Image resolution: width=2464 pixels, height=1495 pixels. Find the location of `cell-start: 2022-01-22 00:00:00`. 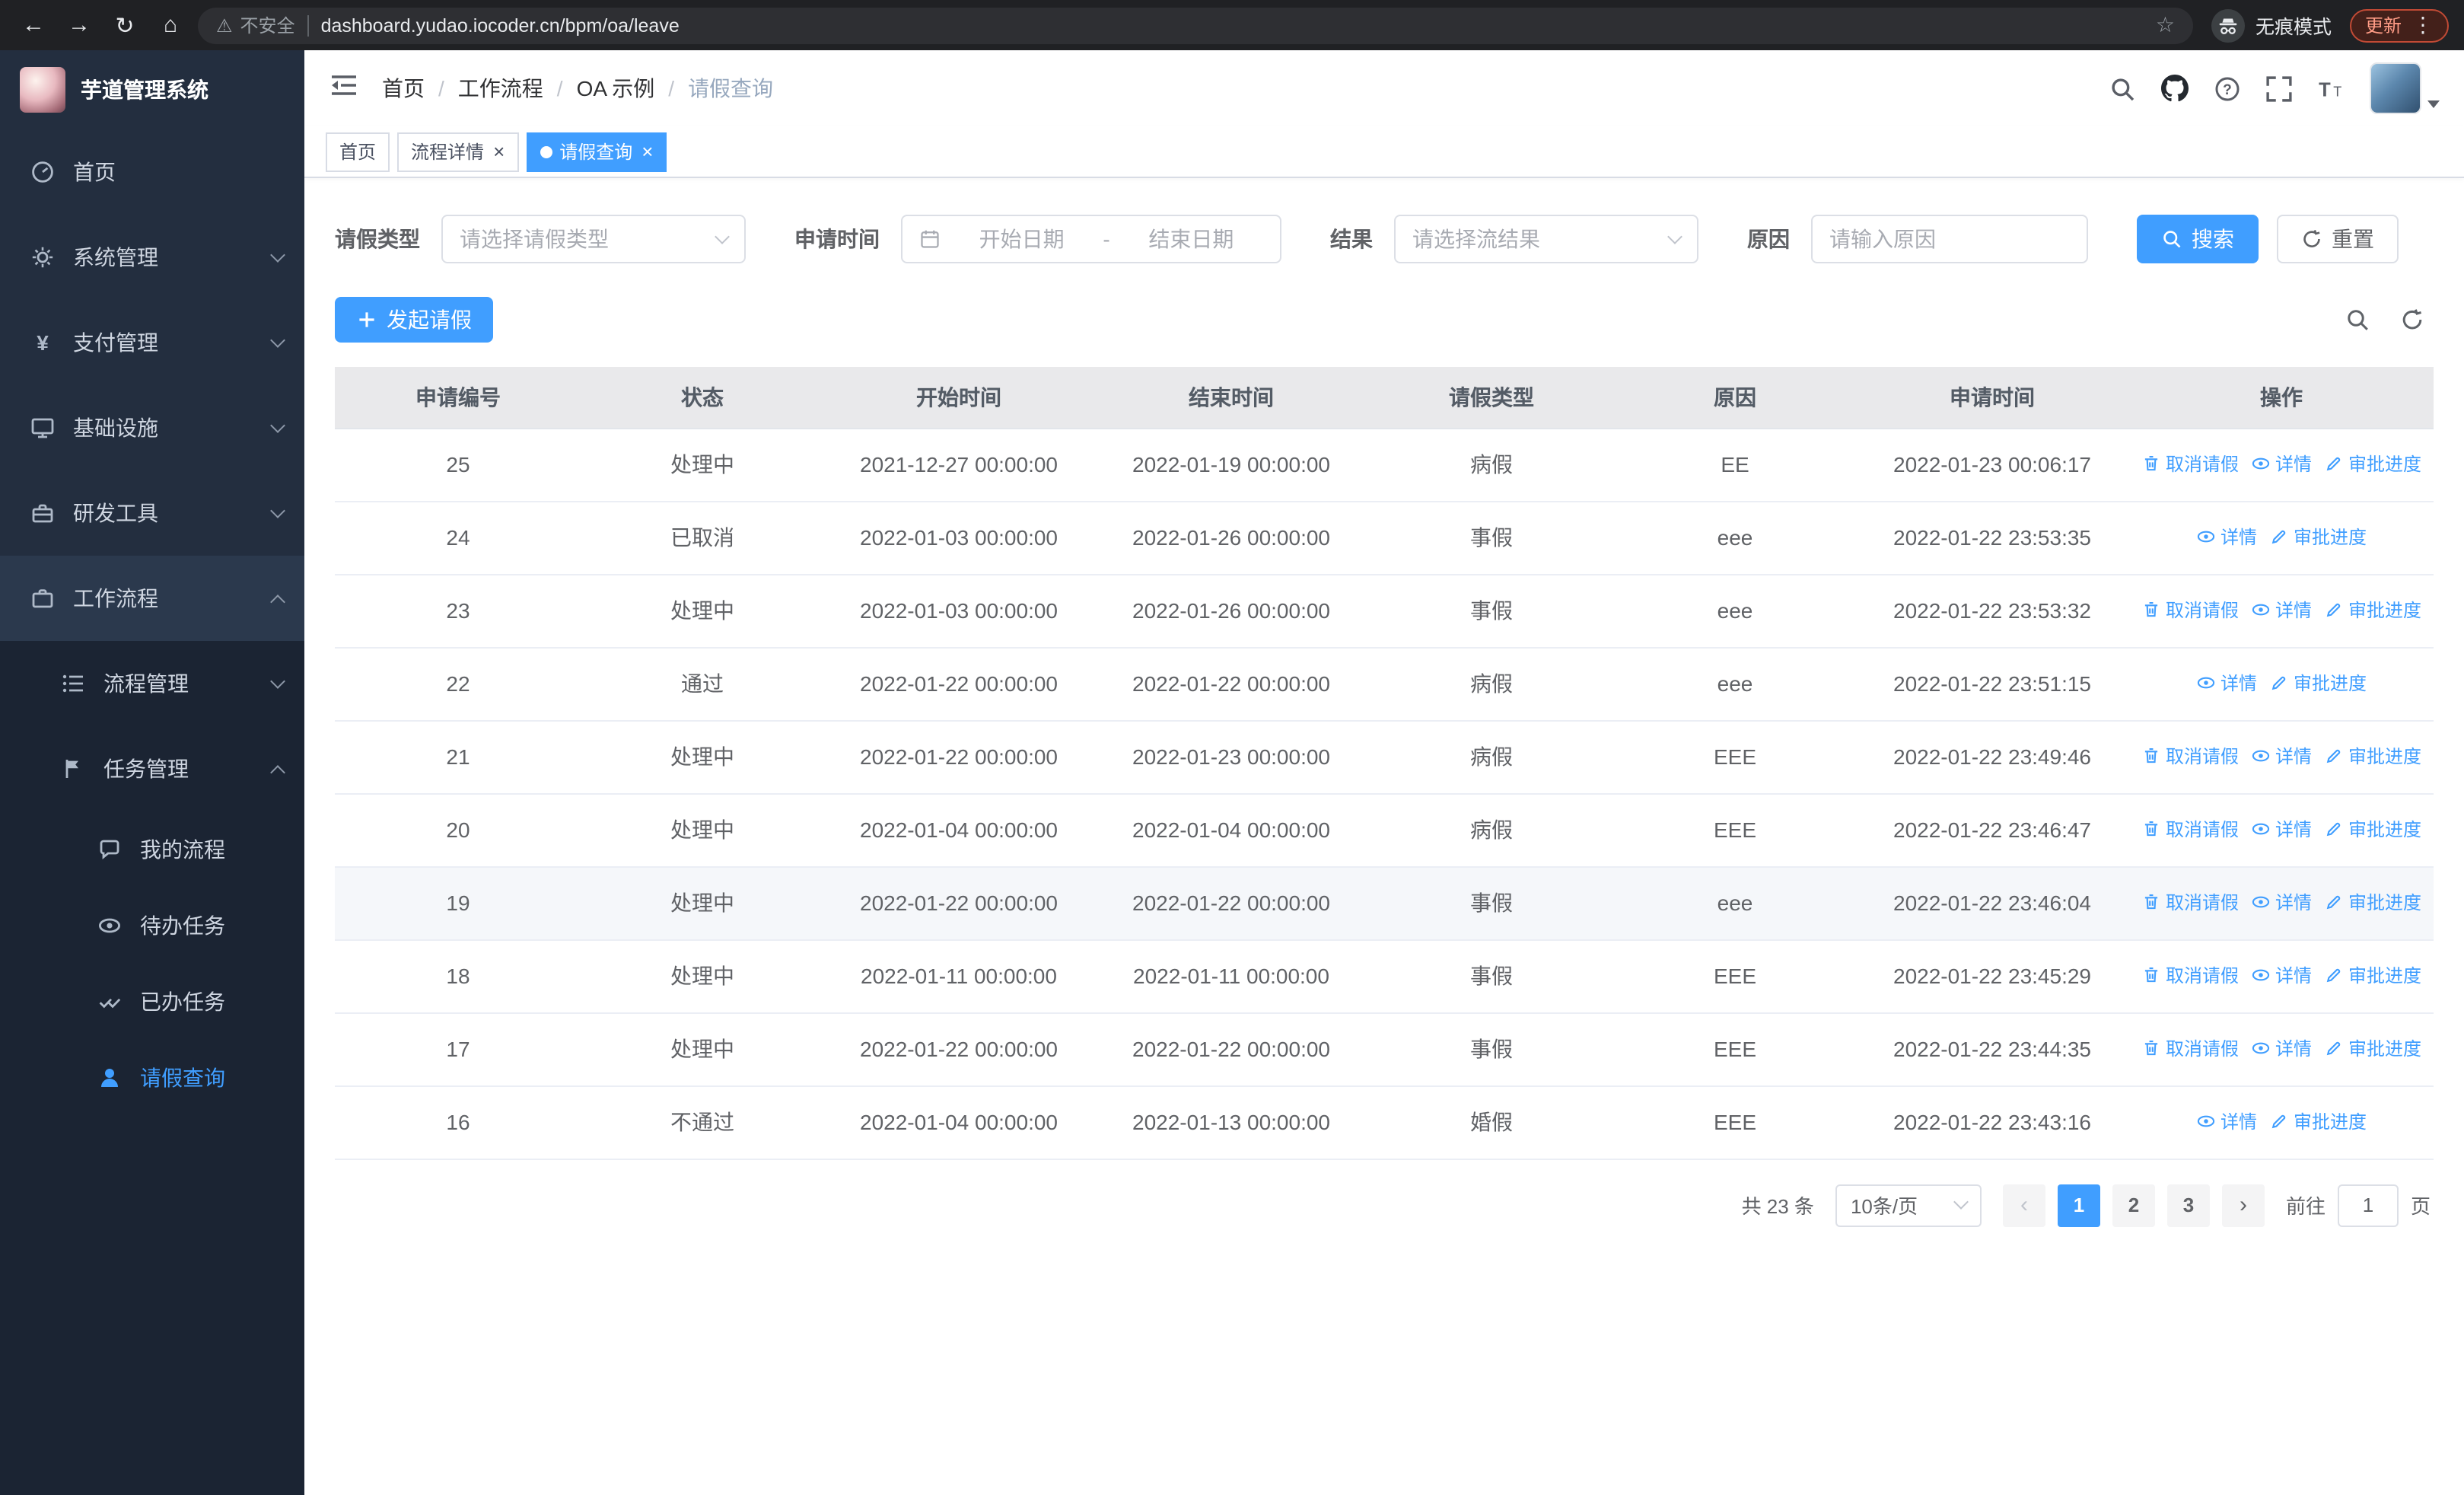

cell-start: 2022-01-22 00:00:00 is located at coordinates (958, 757).